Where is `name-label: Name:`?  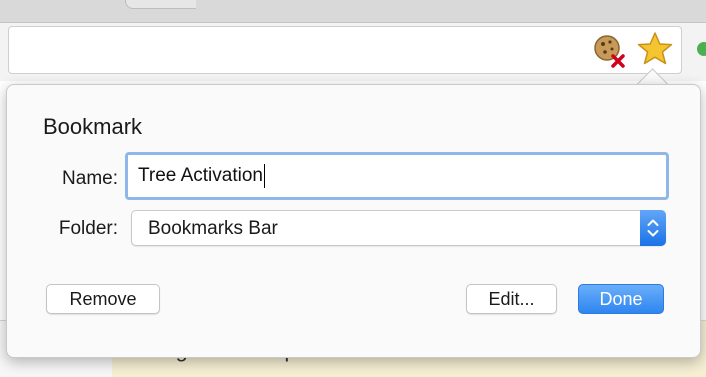 name-label: Name: is located at coordinates (90, 178).